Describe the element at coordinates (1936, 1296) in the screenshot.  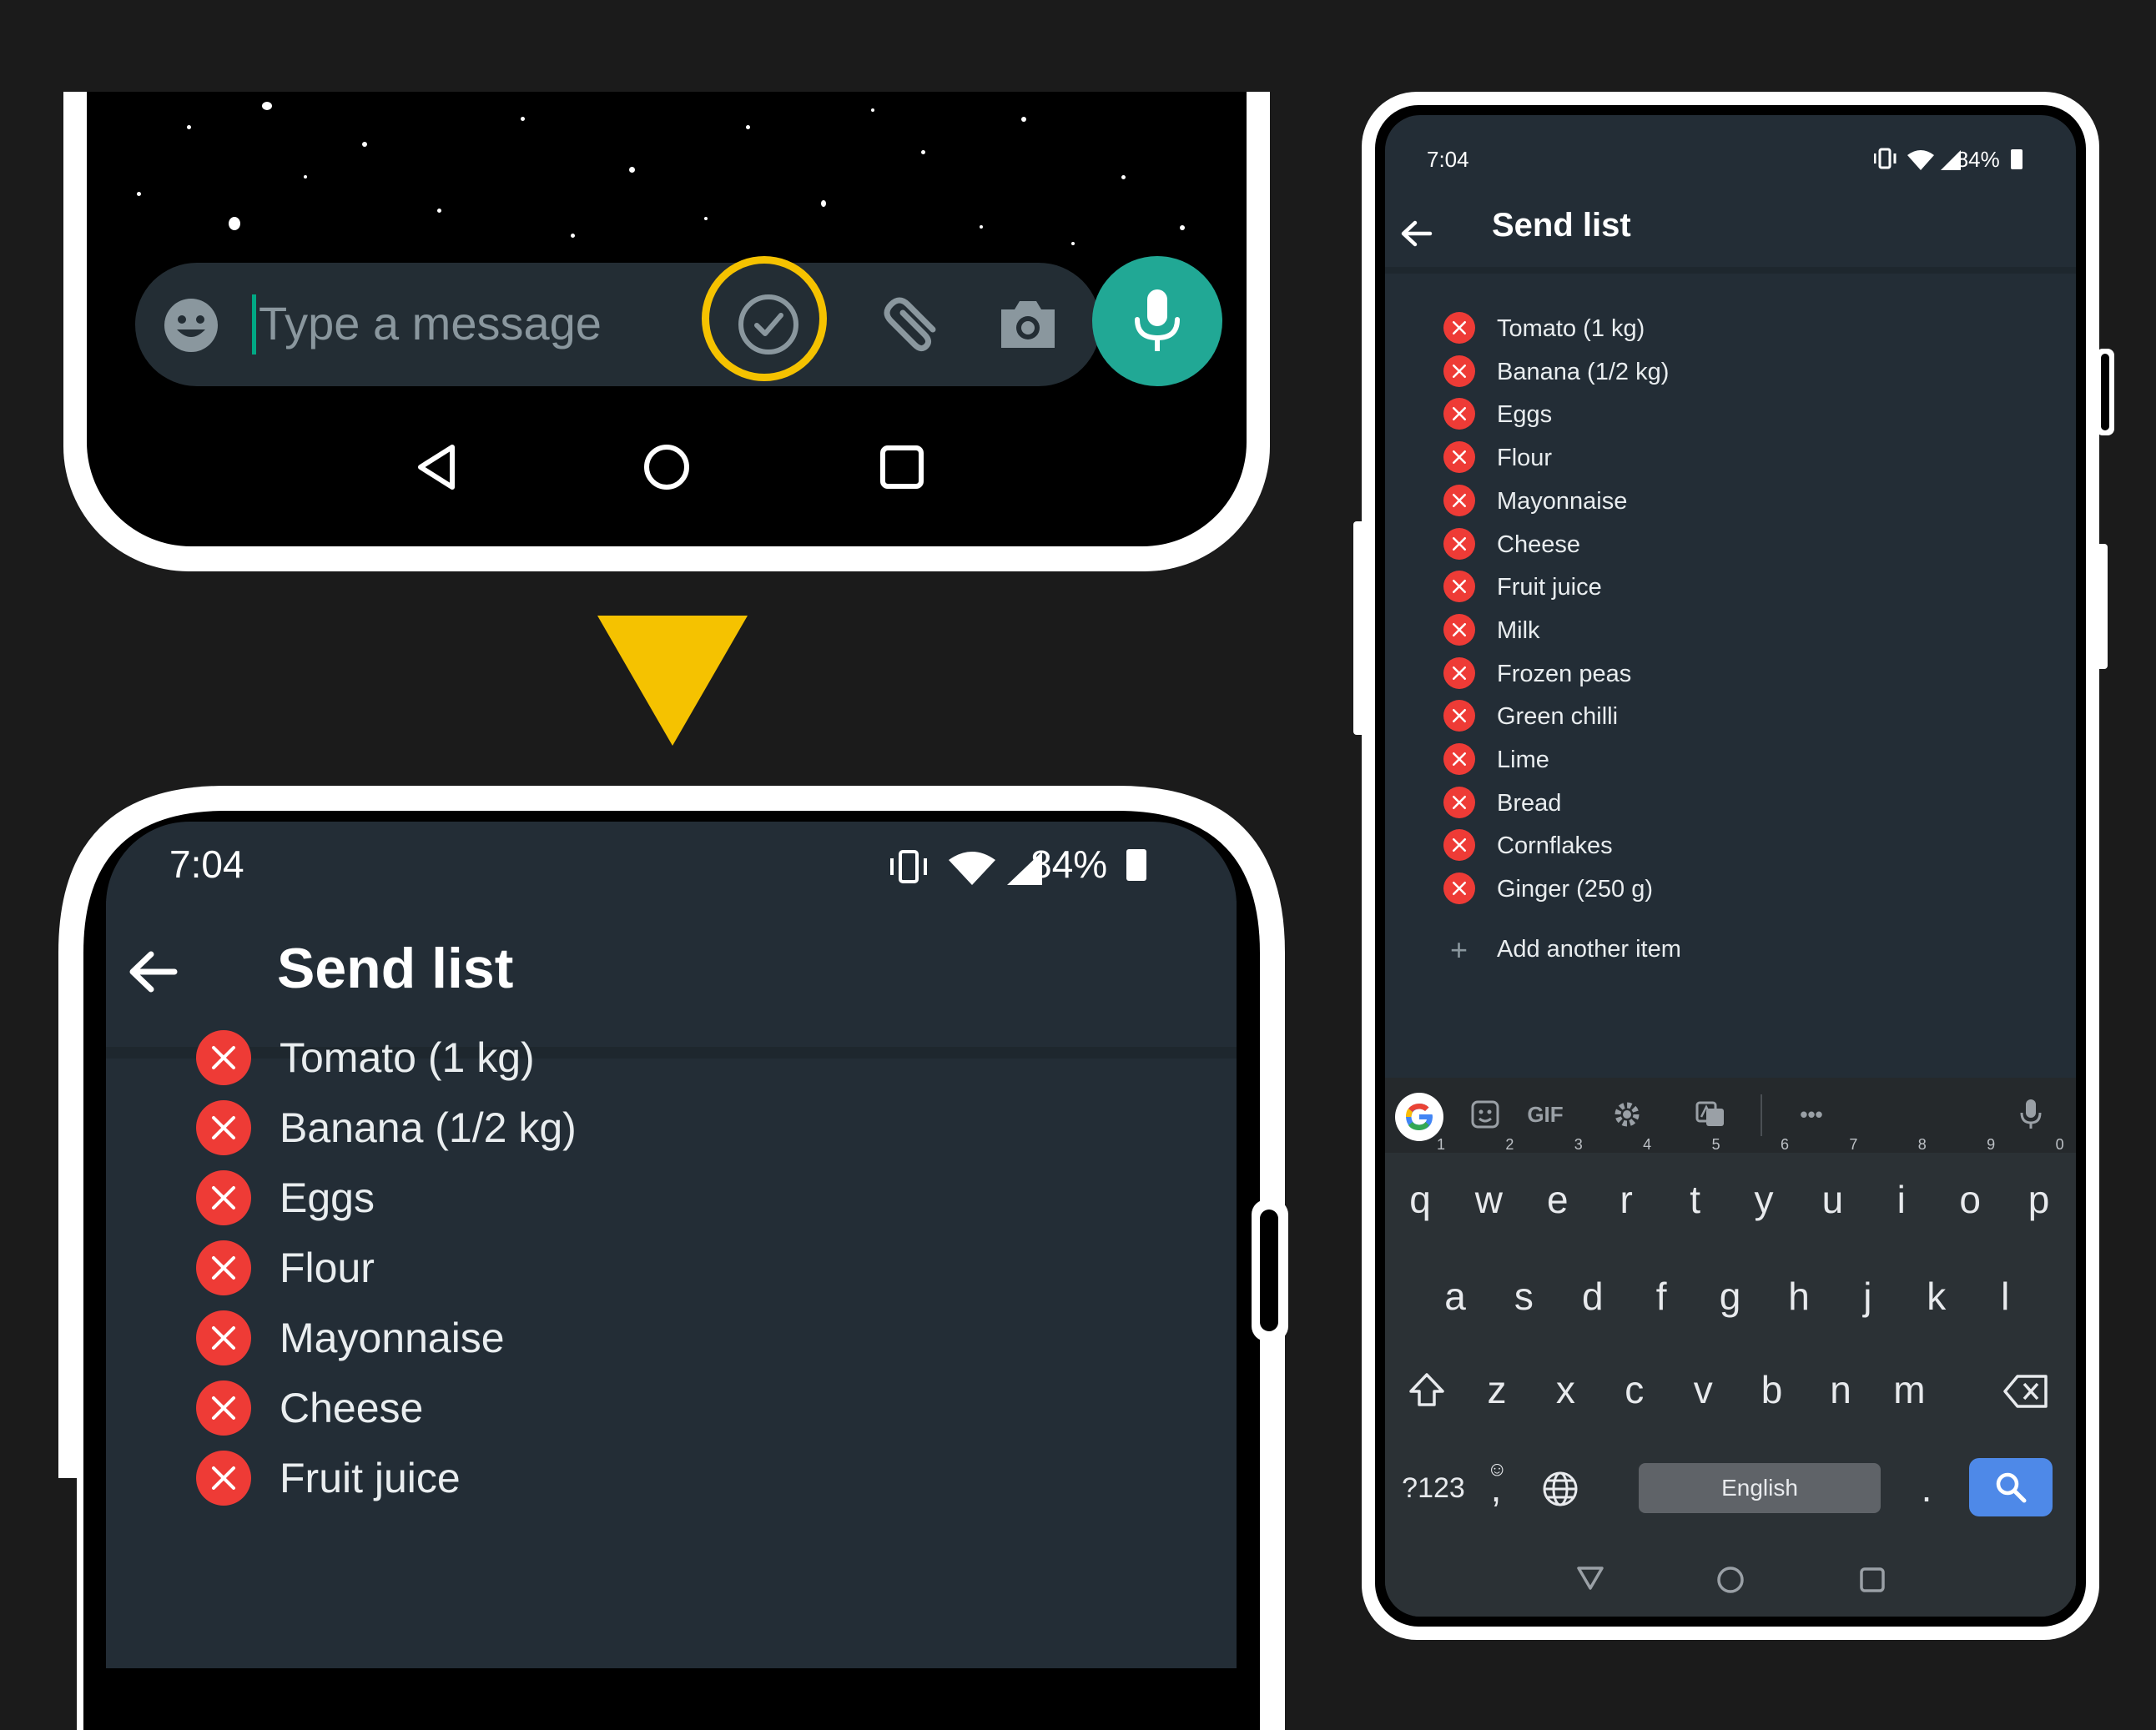
I see `key-k: k` at that location.